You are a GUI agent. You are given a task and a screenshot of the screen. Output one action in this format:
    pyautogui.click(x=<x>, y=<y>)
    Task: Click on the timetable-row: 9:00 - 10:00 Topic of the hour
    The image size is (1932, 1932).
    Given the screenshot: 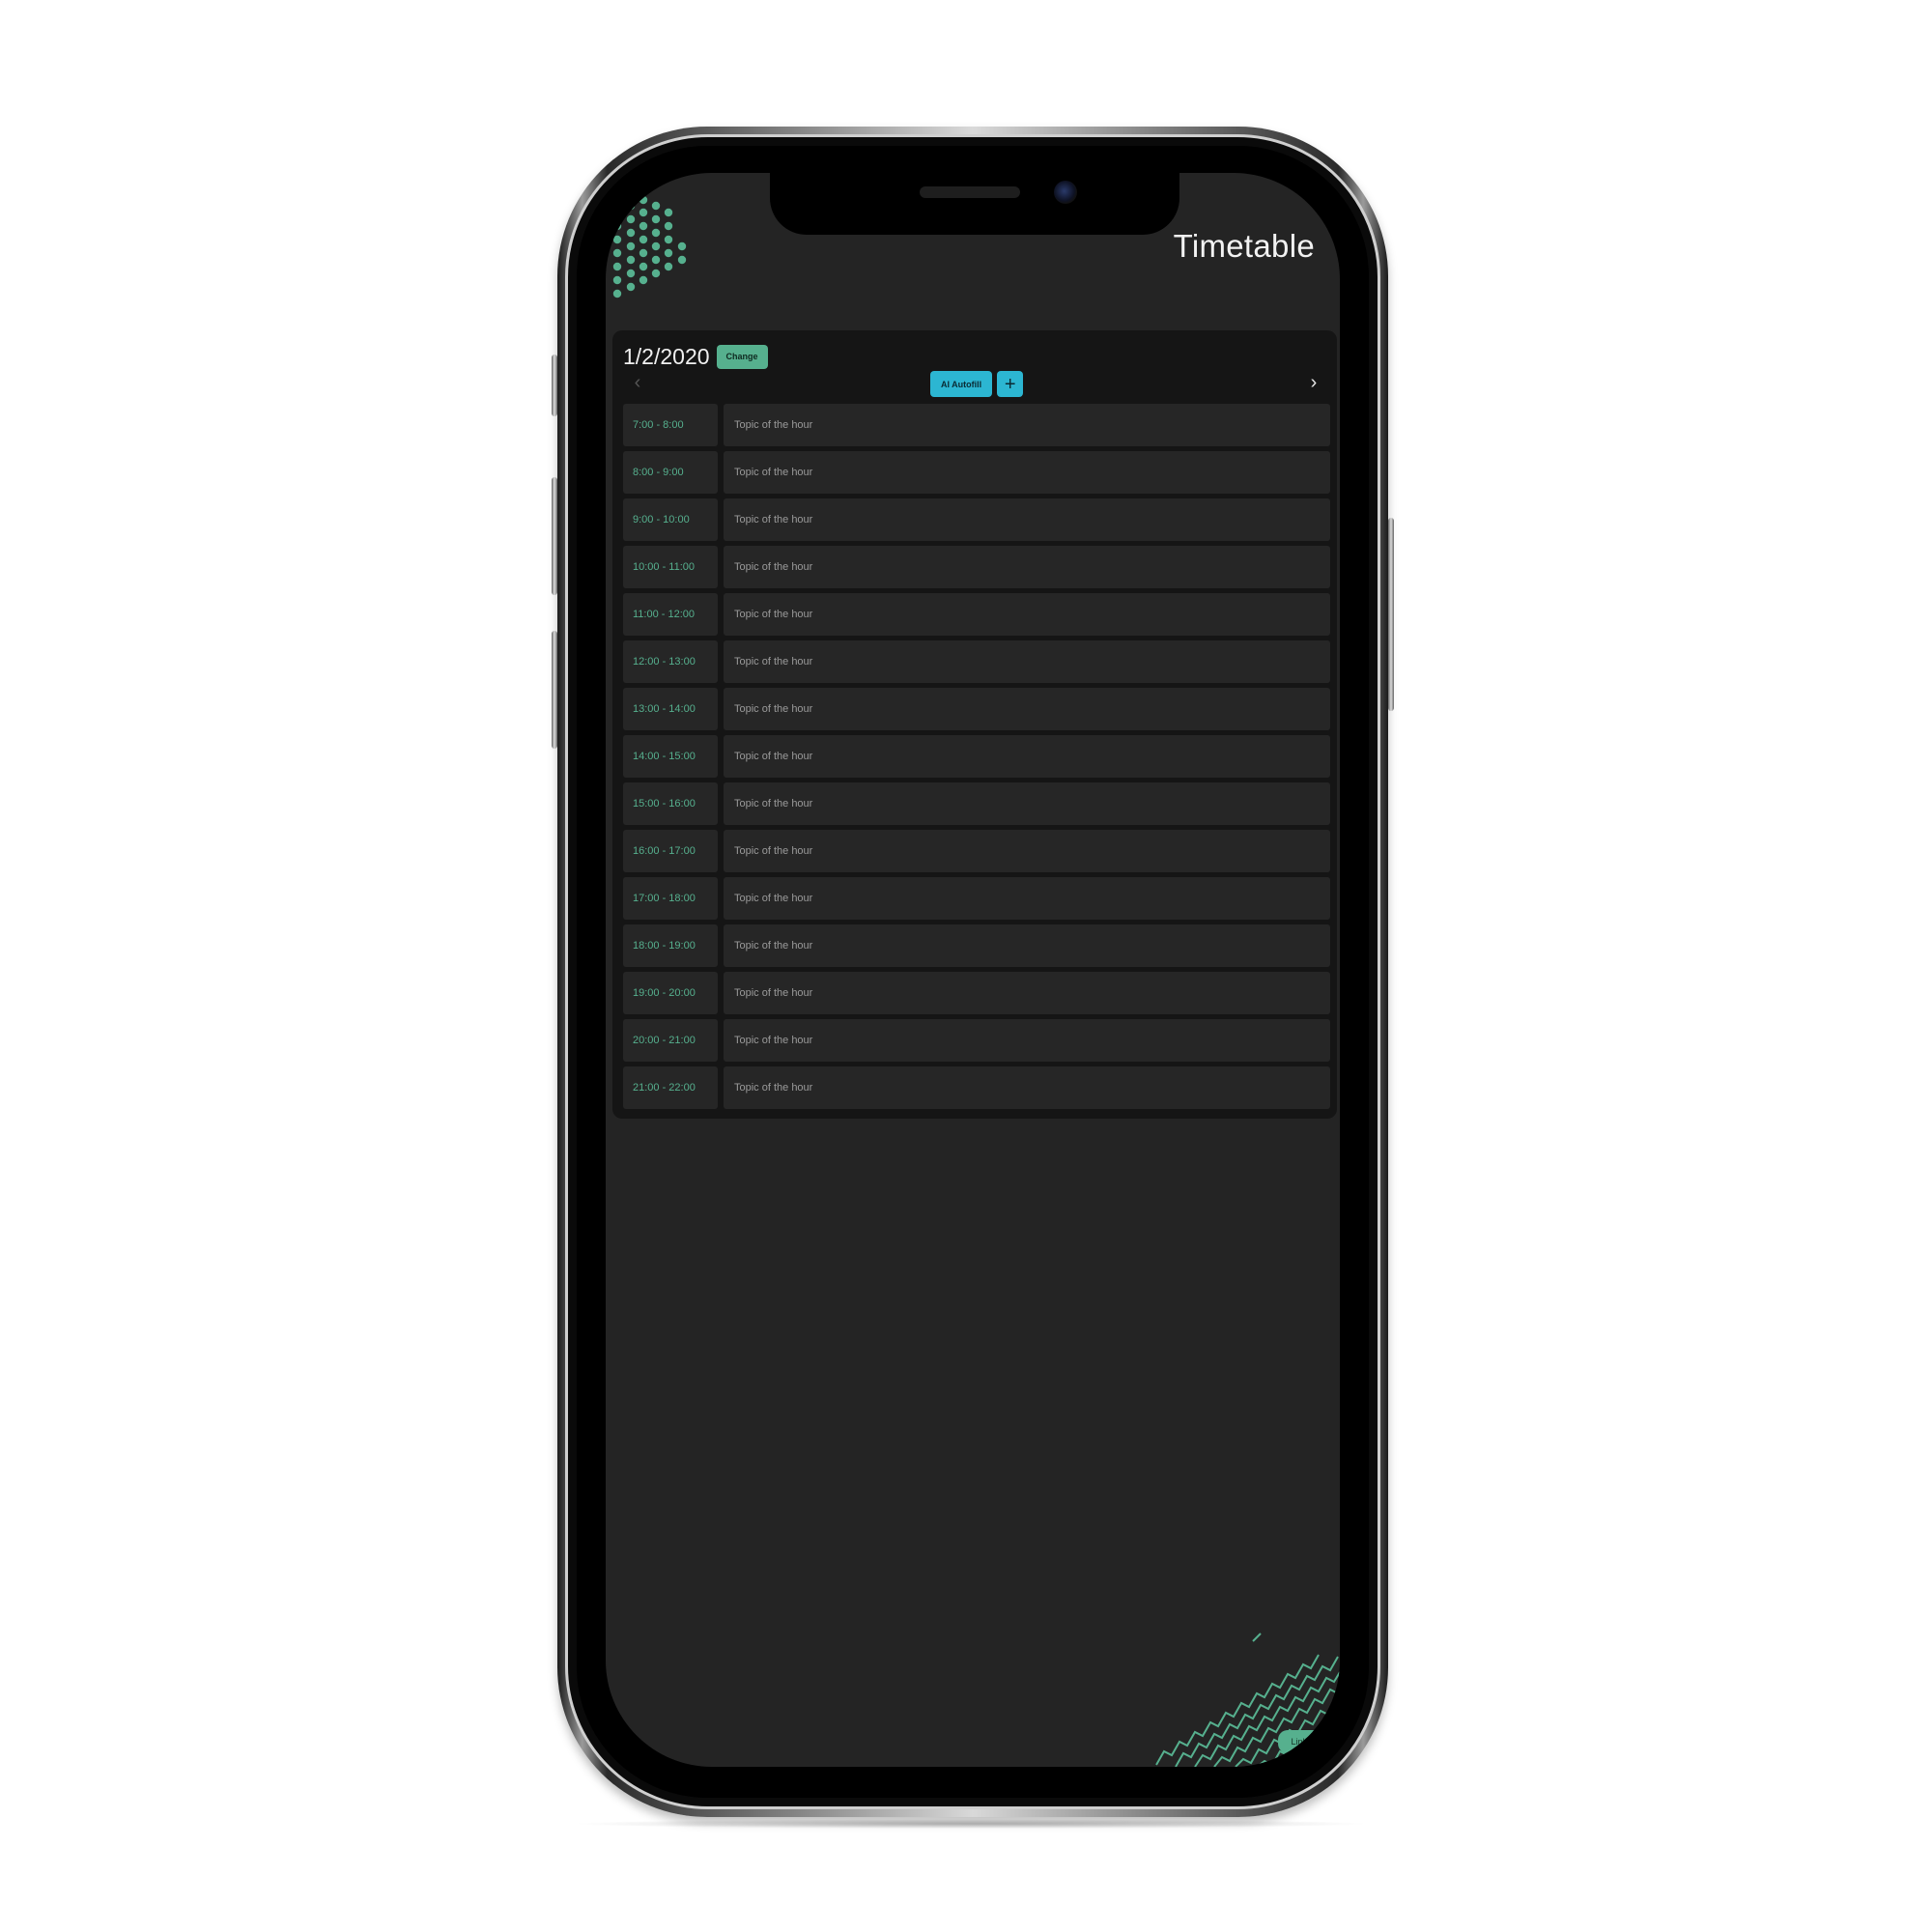 What is the action you would take?
    pyautogui.click(x=976, y=519)
    